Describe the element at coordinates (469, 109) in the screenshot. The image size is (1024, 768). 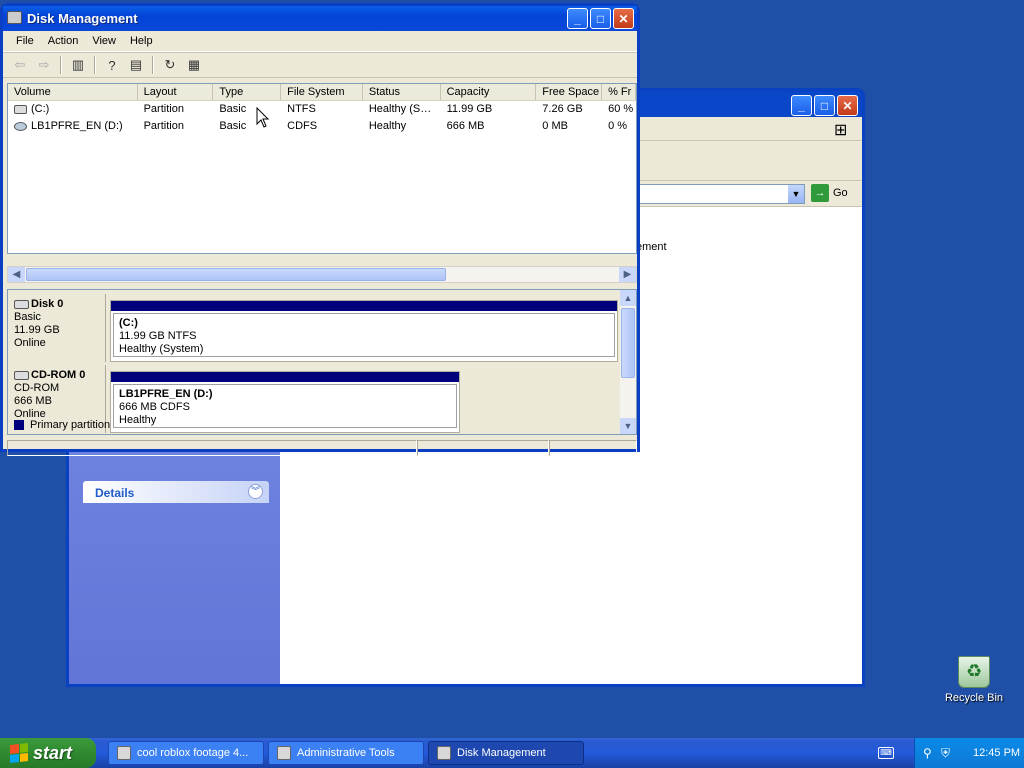
I see `volume-capacity: 11.99 GB` at that location.